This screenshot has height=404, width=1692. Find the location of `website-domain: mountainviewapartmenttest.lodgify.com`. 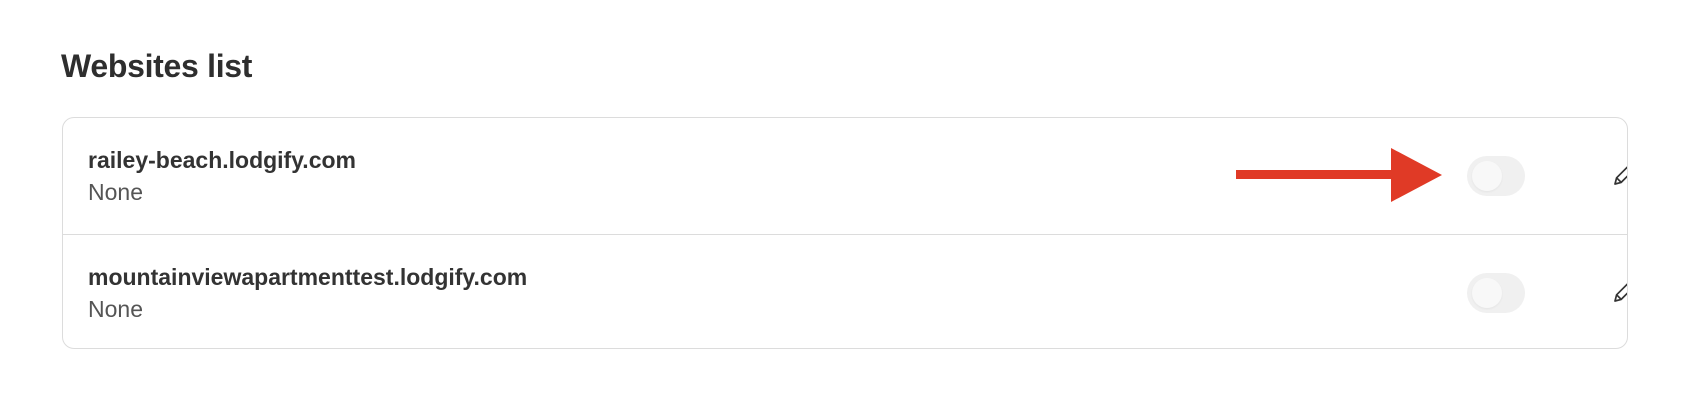

website-domain: mountainviewapartmenttest.lodgify.com is located at coordinates (308, 277).